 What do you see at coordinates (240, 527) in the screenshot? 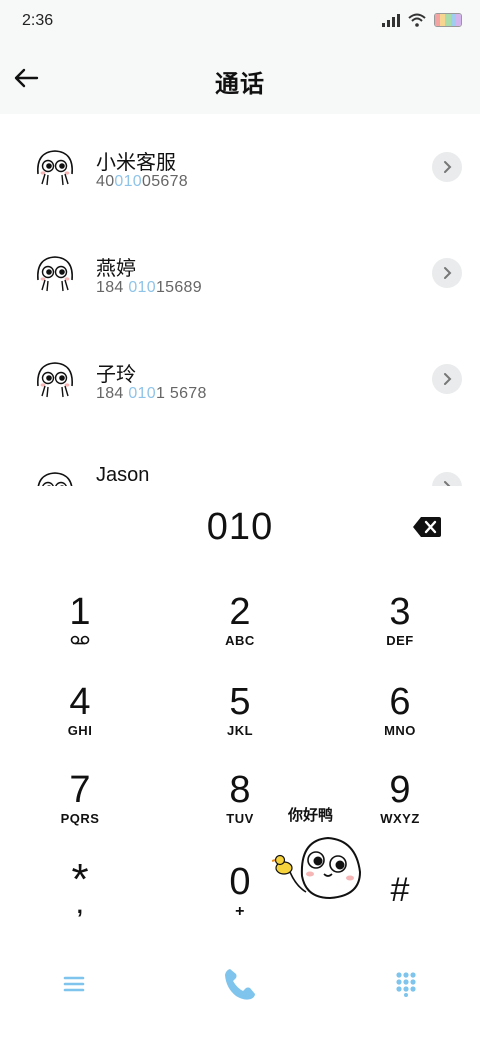
I see `dial-input: 010` at bounding box center [240, 527].